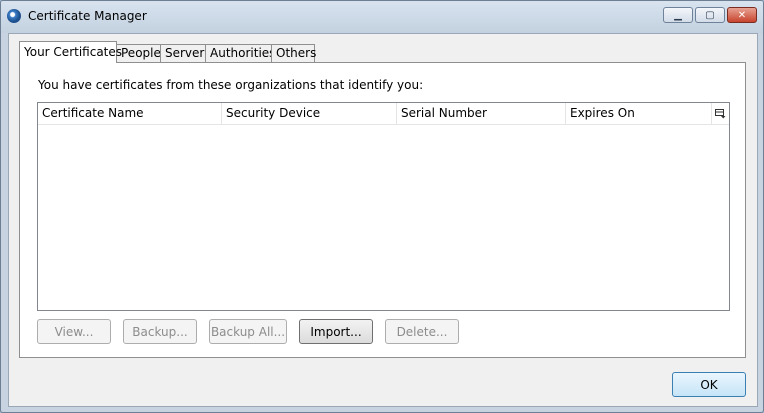 Image resolution: width=764 pixels, height=413 pixels. I want to click on column-header-security-device: Security Device, so click(309, 113).